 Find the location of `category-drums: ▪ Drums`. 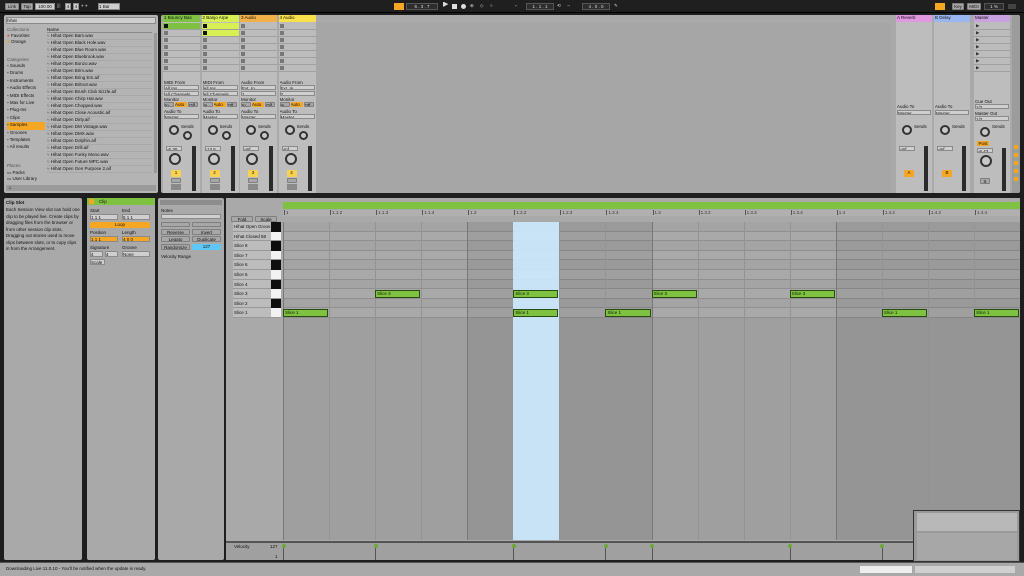

category-drums: ▪ Drums is located at coordinates (26, 73).